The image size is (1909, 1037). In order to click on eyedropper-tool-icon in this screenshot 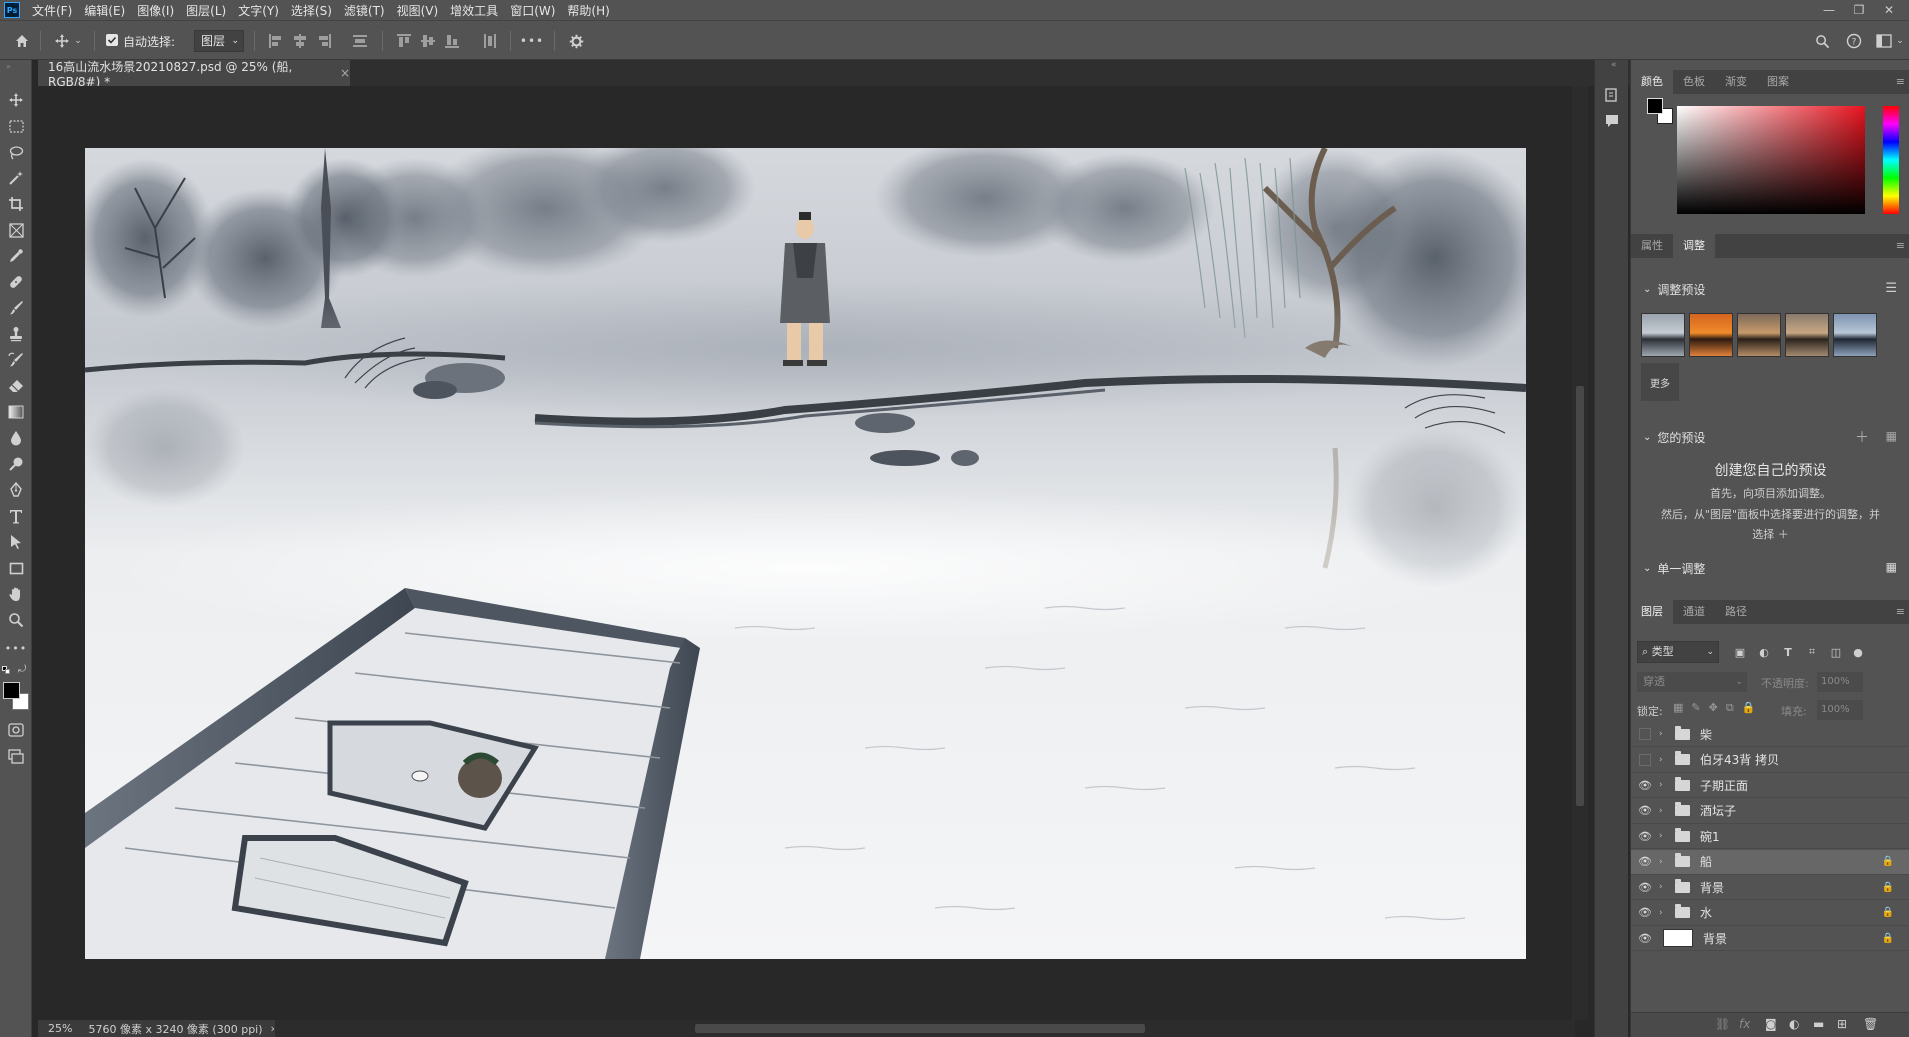, I will do `click(16, 256)`.